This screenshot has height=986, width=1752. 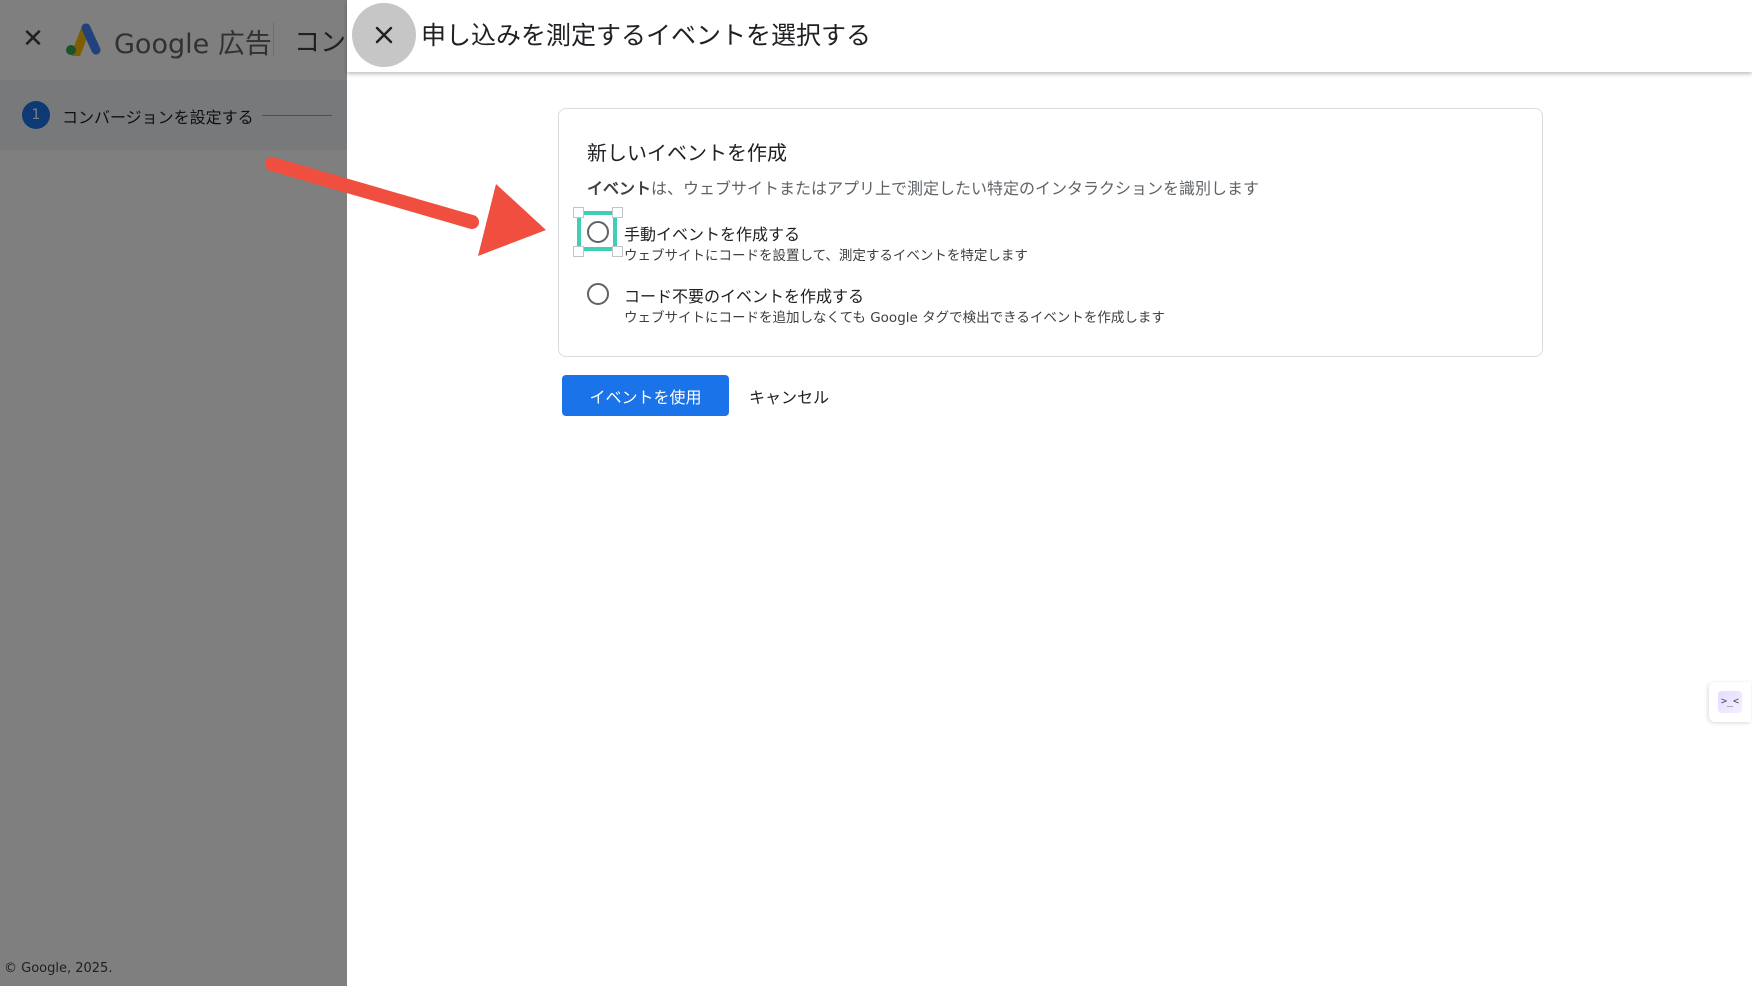 I want to click on dialog-close-button, so click(x=384, y=35).